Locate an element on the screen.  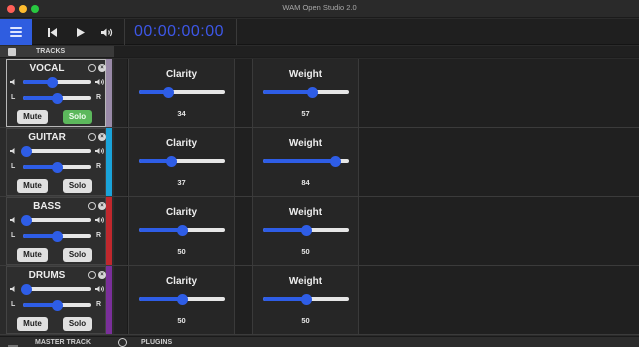
transport-toolbar: 00:00:00:00 is located at coordinates (319, 32).